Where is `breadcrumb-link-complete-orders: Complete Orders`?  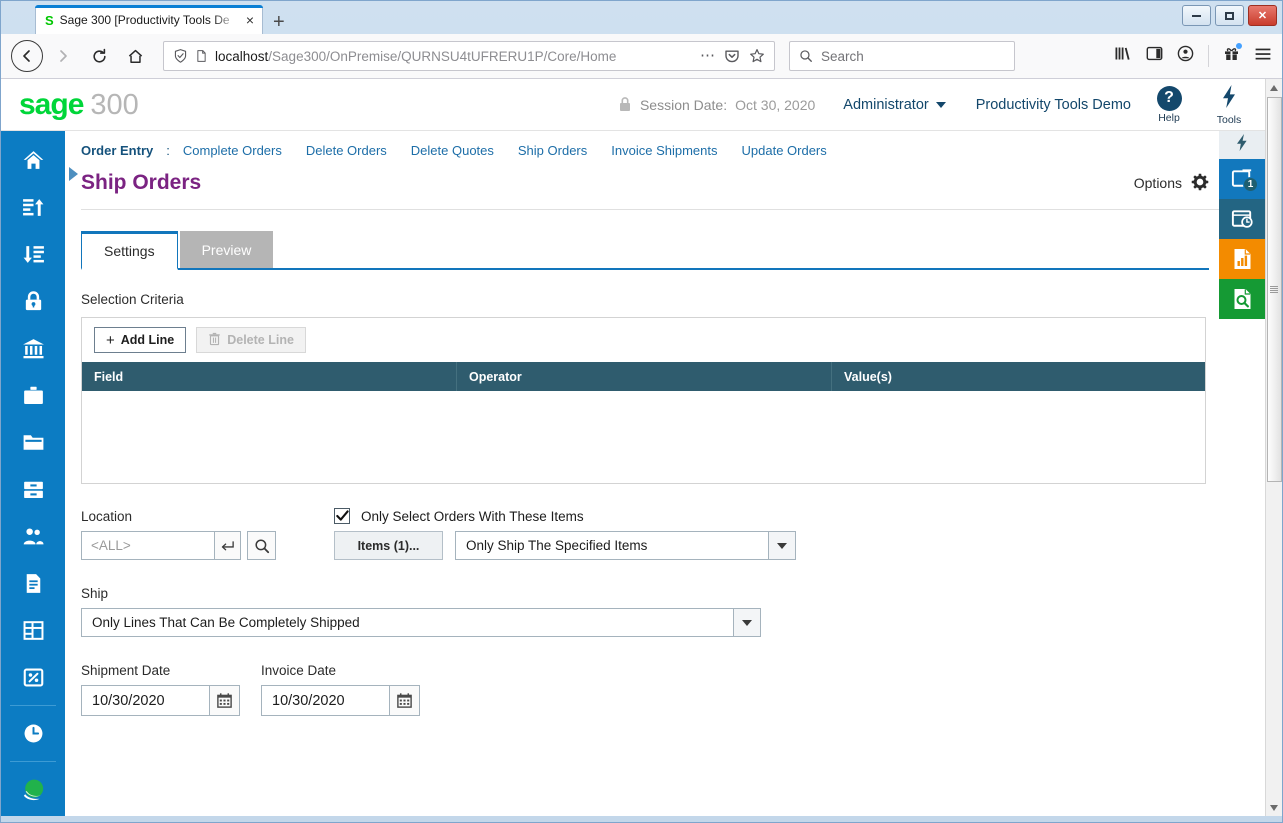
breadcrumb-link-complete-orders: Complete Orders is located at coordinates (232, 150).